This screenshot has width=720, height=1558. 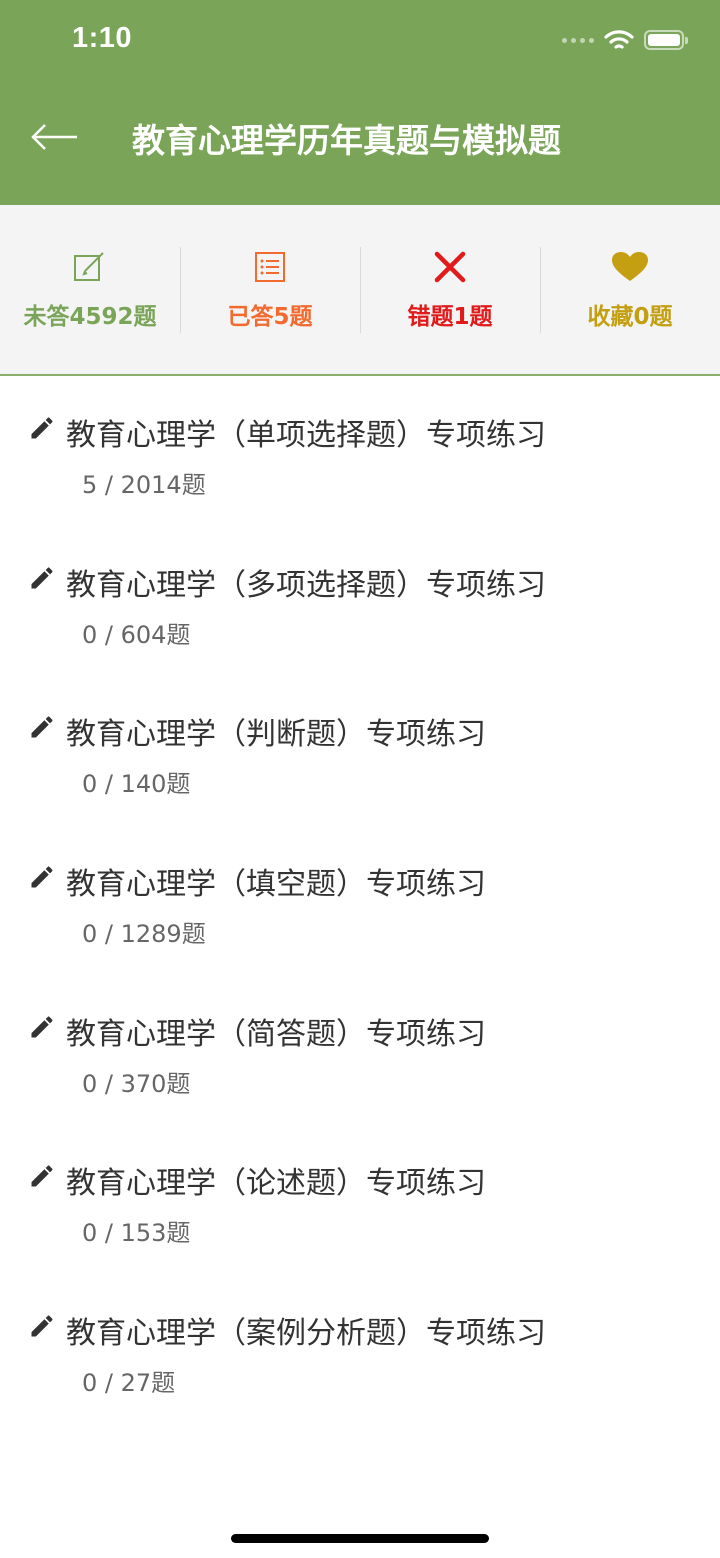 I want to click on stat-wrong: 错题1题, so click(x=450, y=289).